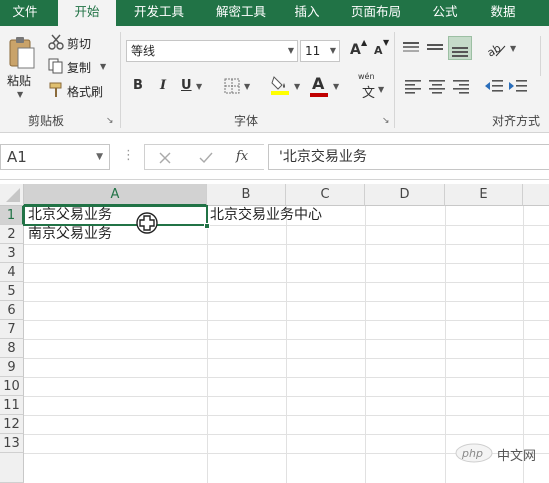  What do you see at coordinates (366, 76) in the screenshot?
I see `phonetic-guide-top: wén` at bounding box center [366, 76].